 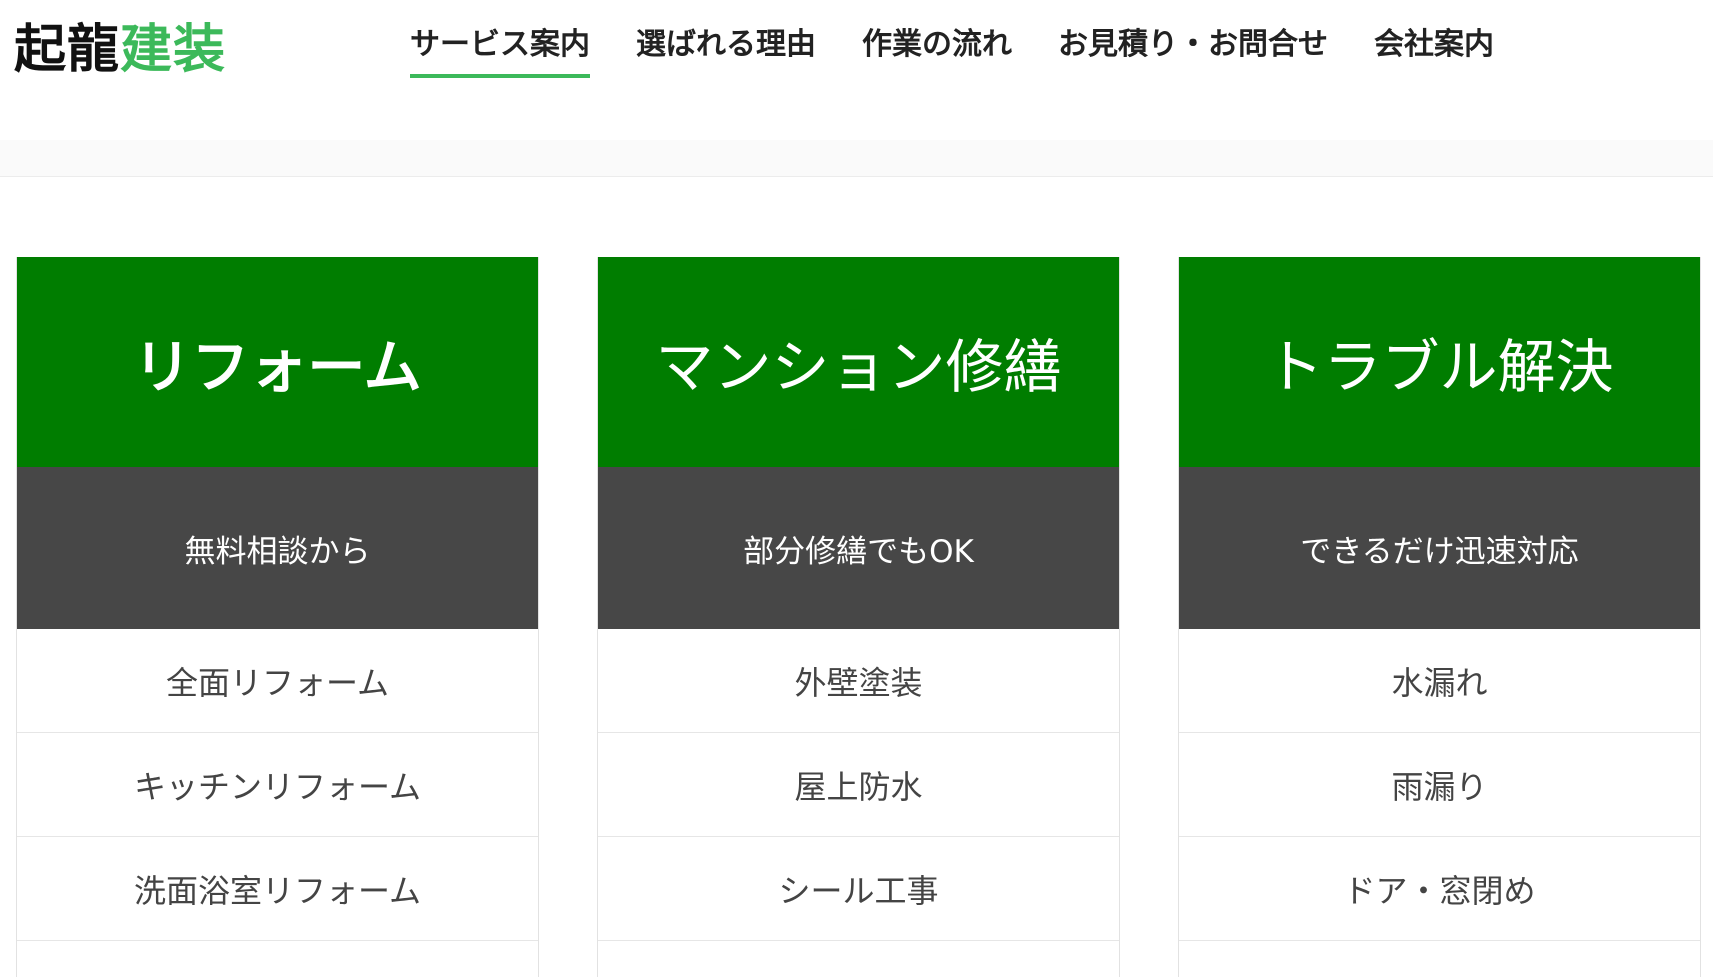 I want to click on main-nav: サービス案内 選ばれる理由 作業の流れ お見積り・お問合せ 会社案内, so click(x=952, y=49).